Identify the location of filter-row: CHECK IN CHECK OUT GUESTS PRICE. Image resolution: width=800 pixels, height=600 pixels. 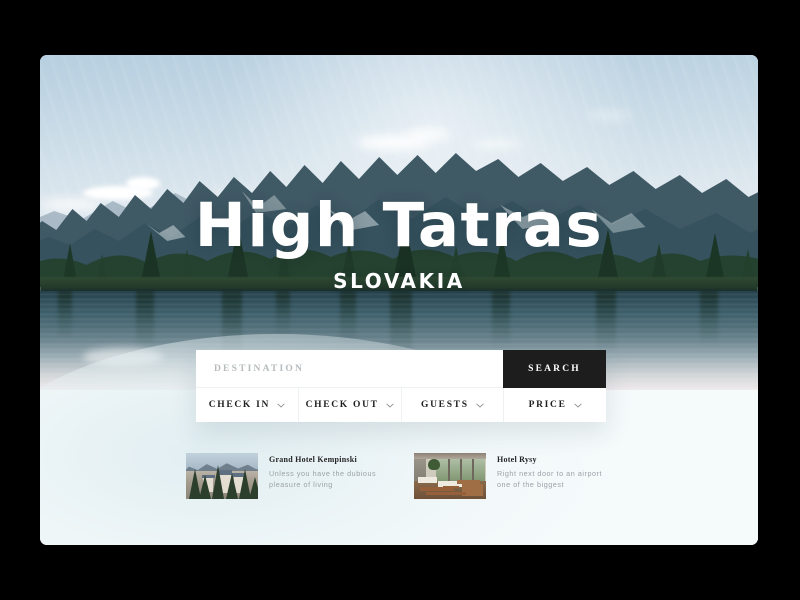
(401, 405).